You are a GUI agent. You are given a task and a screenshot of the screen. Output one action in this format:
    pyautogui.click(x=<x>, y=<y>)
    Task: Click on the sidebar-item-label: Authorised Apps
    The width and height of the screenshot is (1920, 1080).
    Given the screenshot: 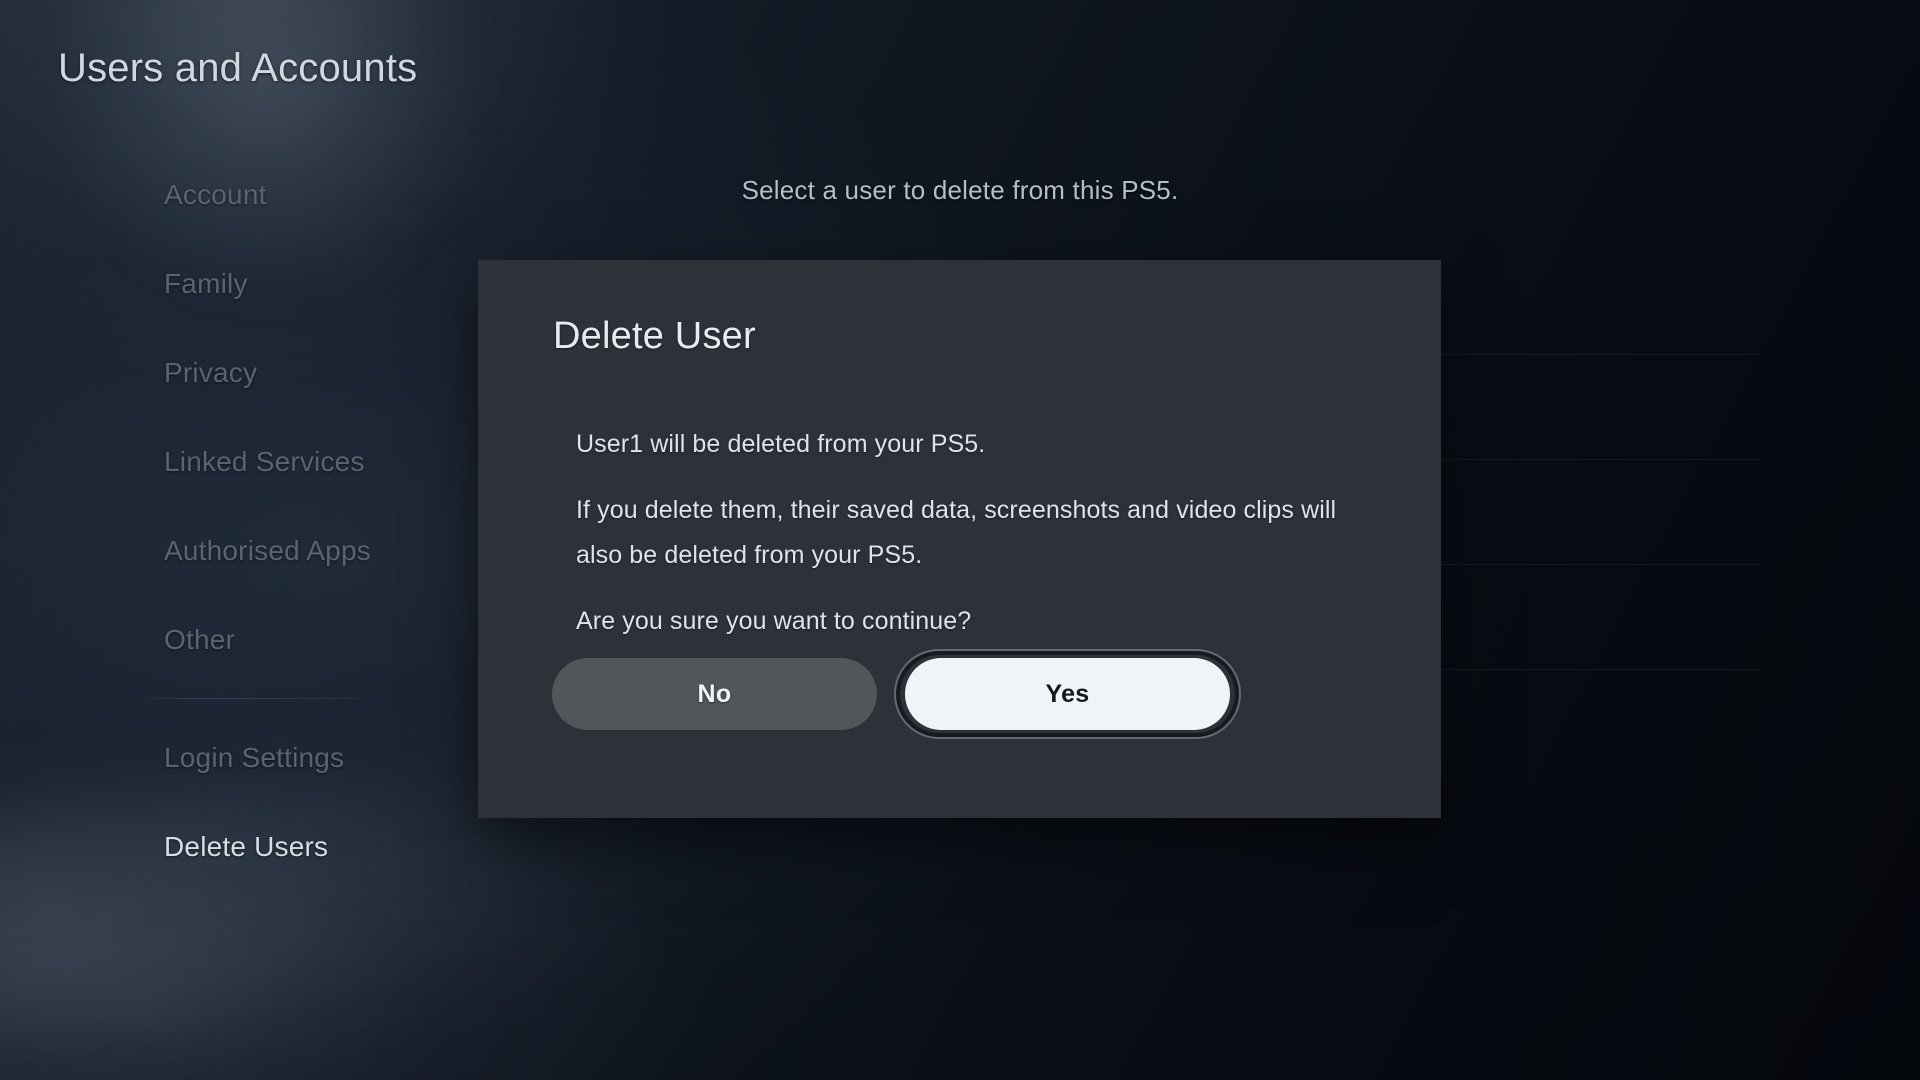 What is the action you would take?
    pyautogui.click(x=267, y=550)
    